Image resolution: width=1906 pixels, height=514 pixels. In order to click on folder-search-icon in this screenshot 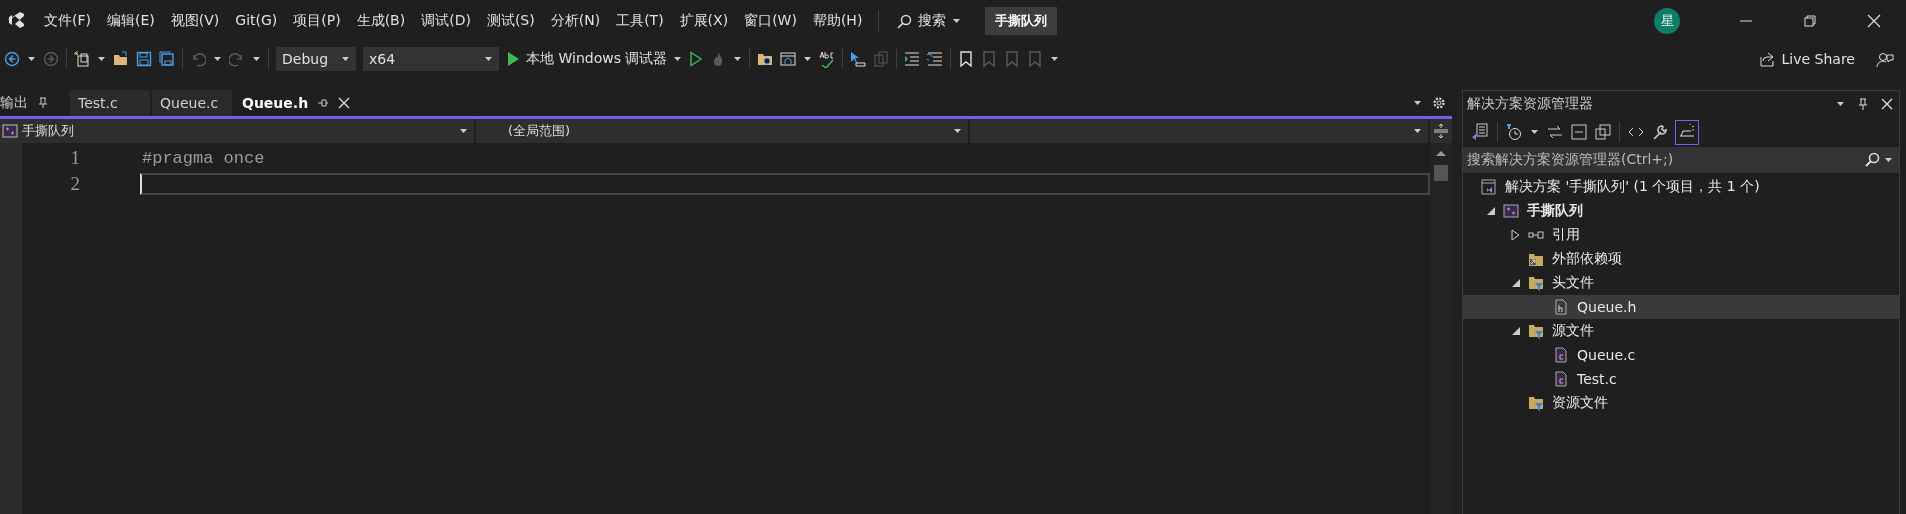, I will do `click(765, 59)`.